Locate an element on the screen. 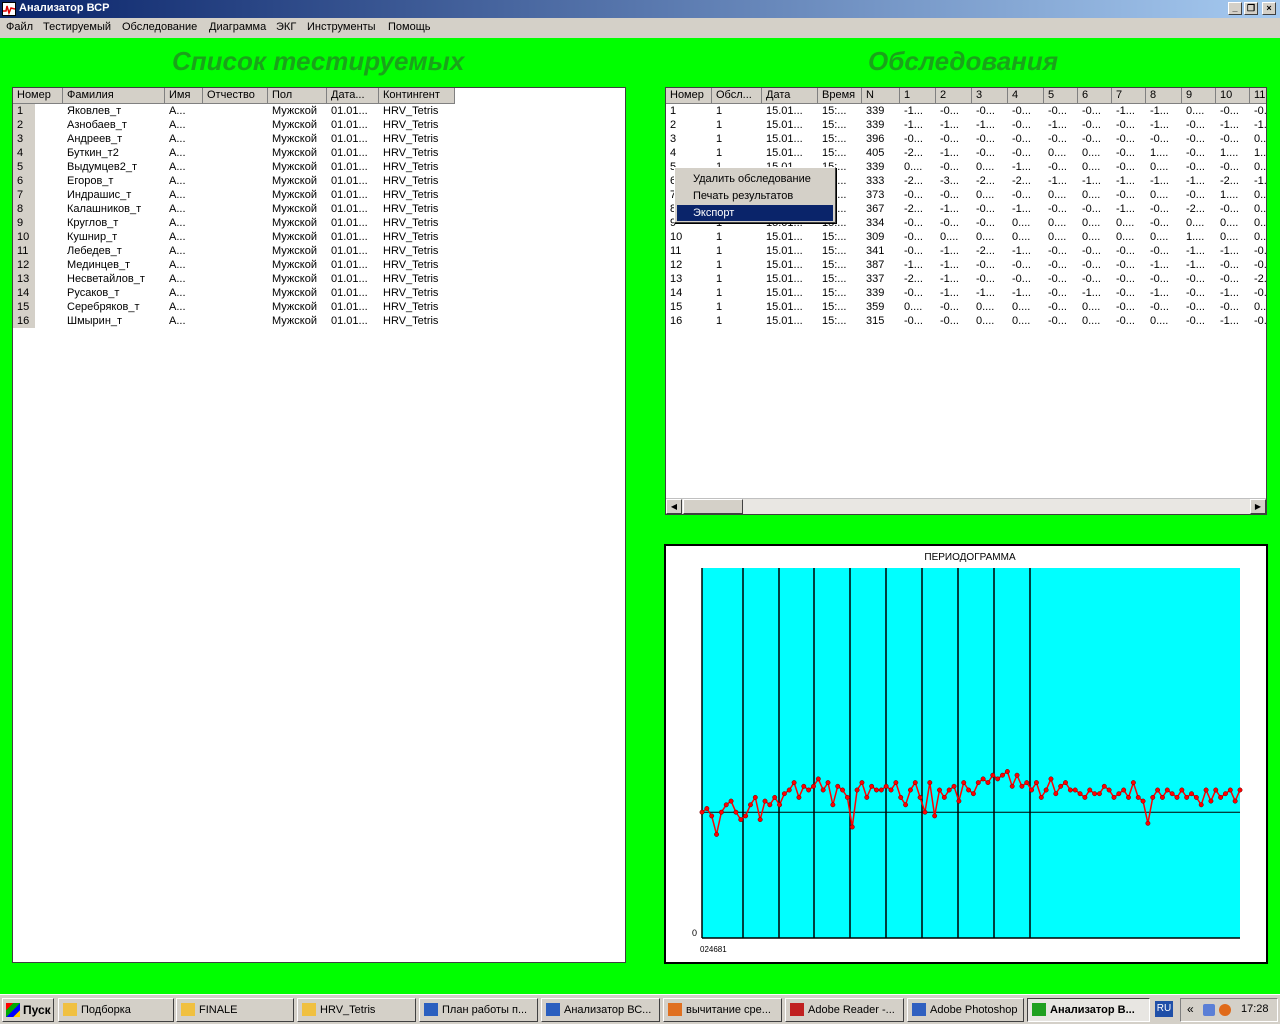  exams-column-header: 9 is located at coordinates (1199, 96).